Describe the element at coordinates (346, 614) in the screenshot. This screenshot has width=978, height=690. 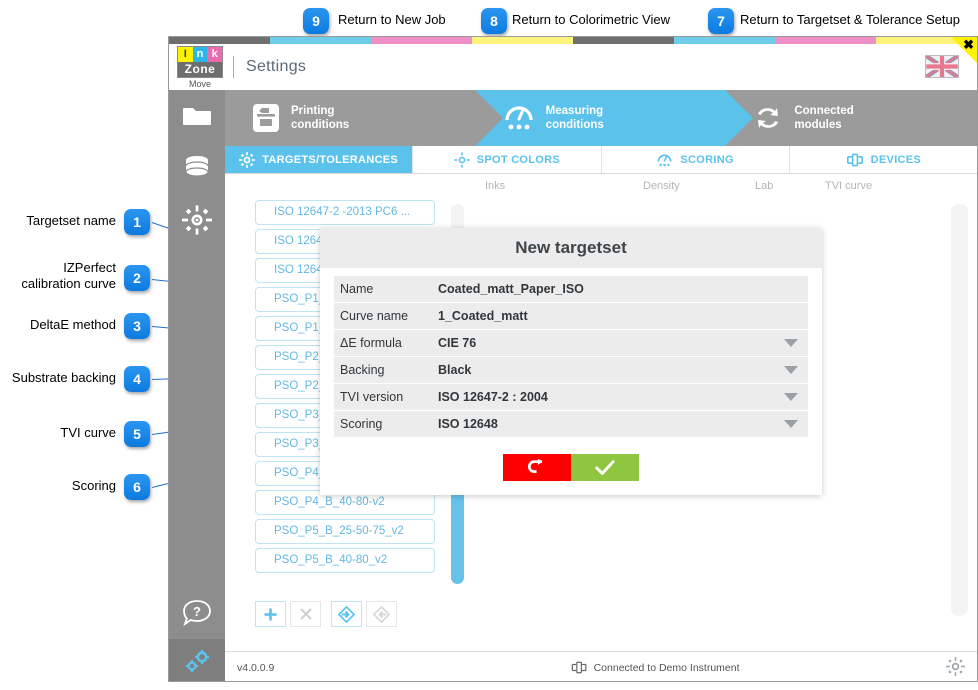
I see `import-targetset-button` at that location.